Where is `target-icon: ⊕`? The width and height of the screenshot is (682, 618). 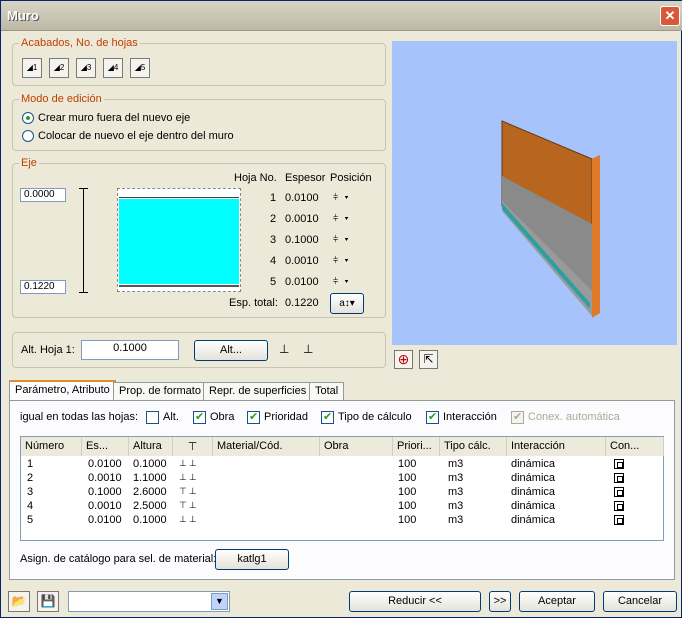
target-icon: ⊕ is located at coordinates (403, 359).